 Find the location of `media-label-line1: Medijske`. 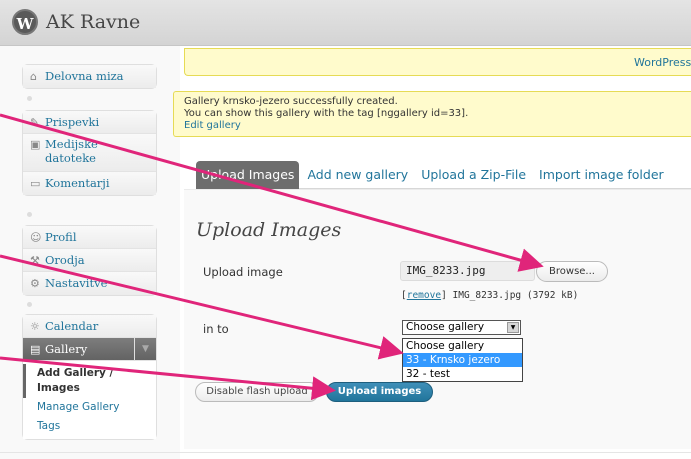

media-label-line1: Medijske is located at coordinates (71, 144).